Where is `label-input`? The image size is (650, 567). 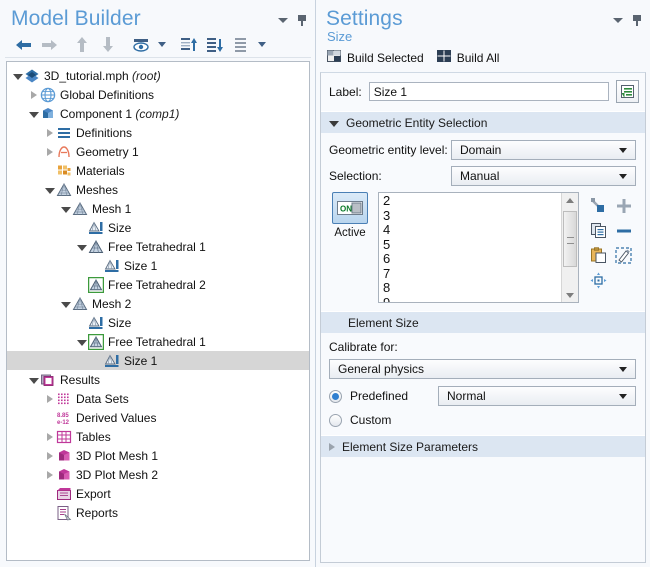
label-input is located at coordinates (488, 91).